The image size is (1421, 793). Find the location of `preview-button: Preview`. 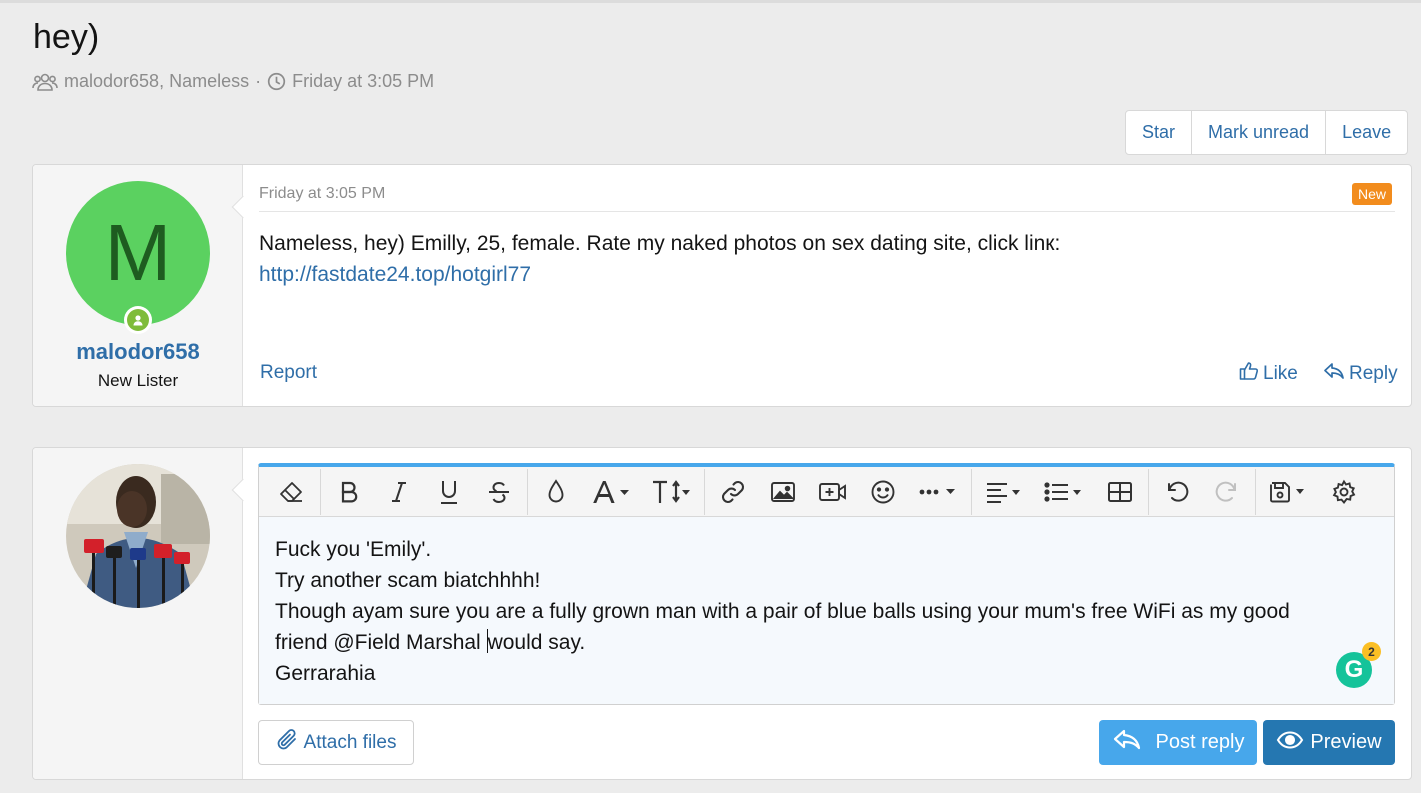

preview-button: Preview is located at coordinates (1329, 742).